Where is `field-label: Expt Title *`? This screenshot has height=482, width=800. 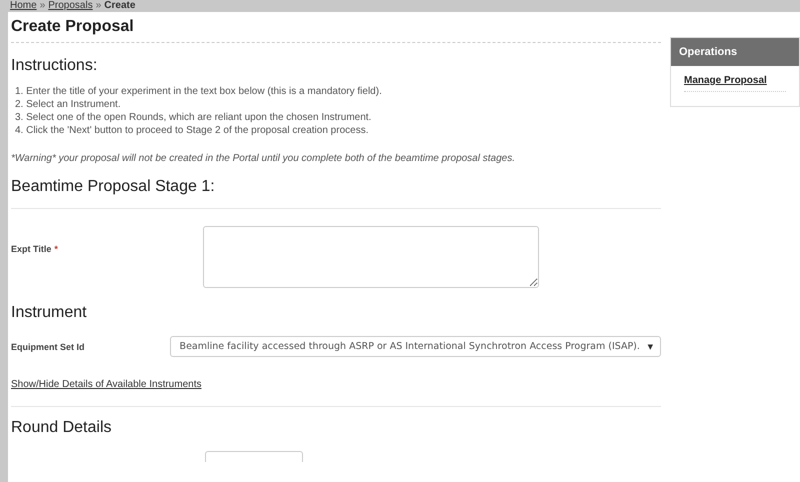 field-label: Expt Title * is located at coordinates (35, 249).